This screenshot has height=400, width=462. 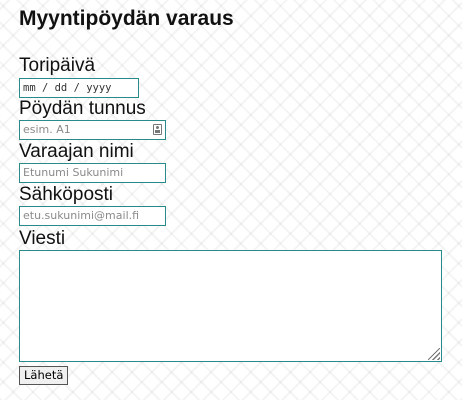 What do you see at coordinates (44, 375) in the screenshot?
I see `submit-button: Lähetä` at bounding box center [44, 375].